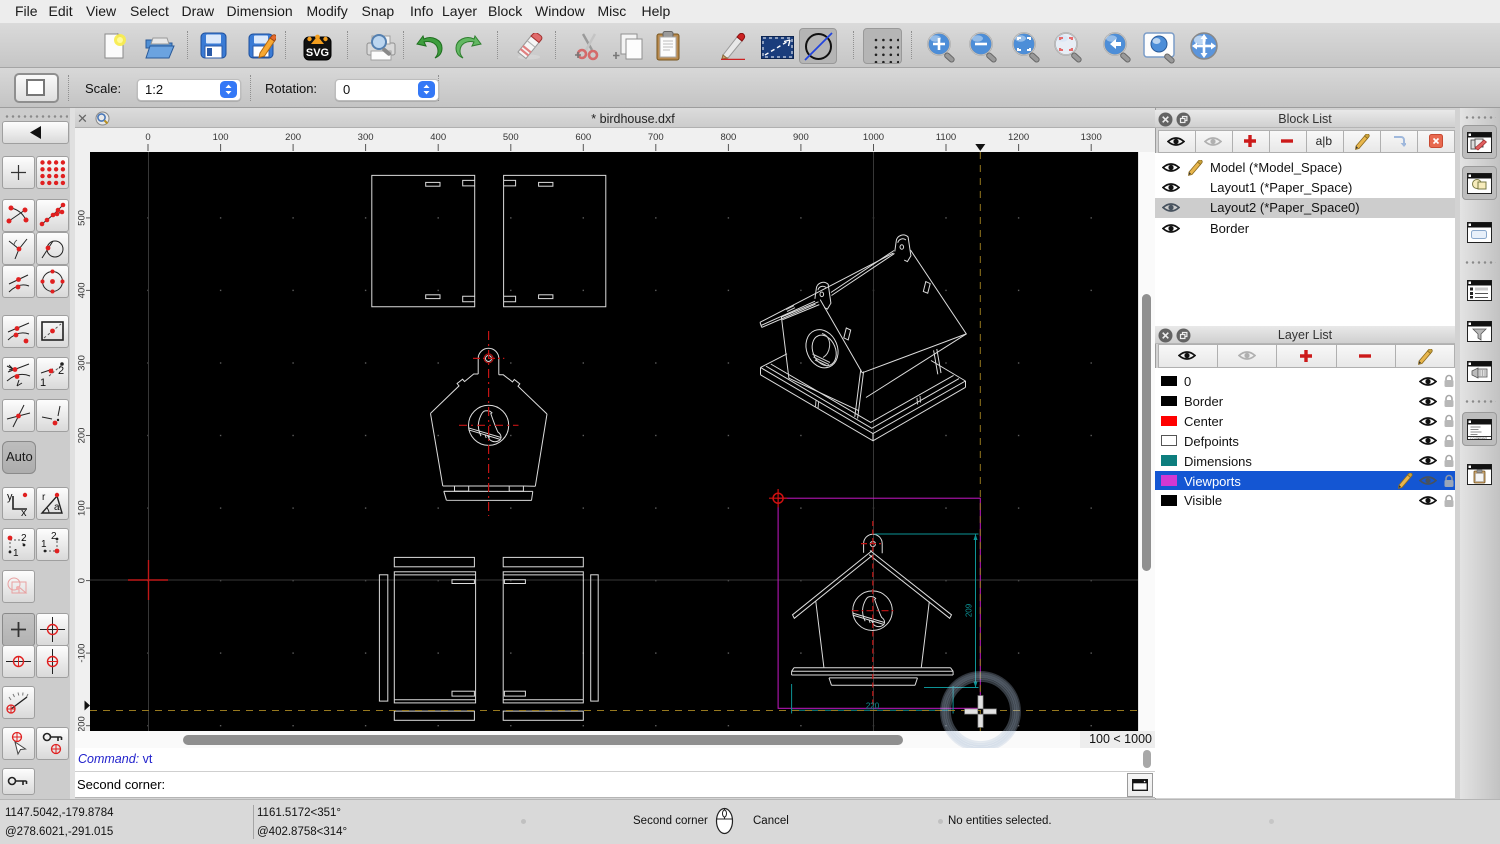 The image size is (1500, 844). I want to click on svg-text: -200, so click(82, 723).